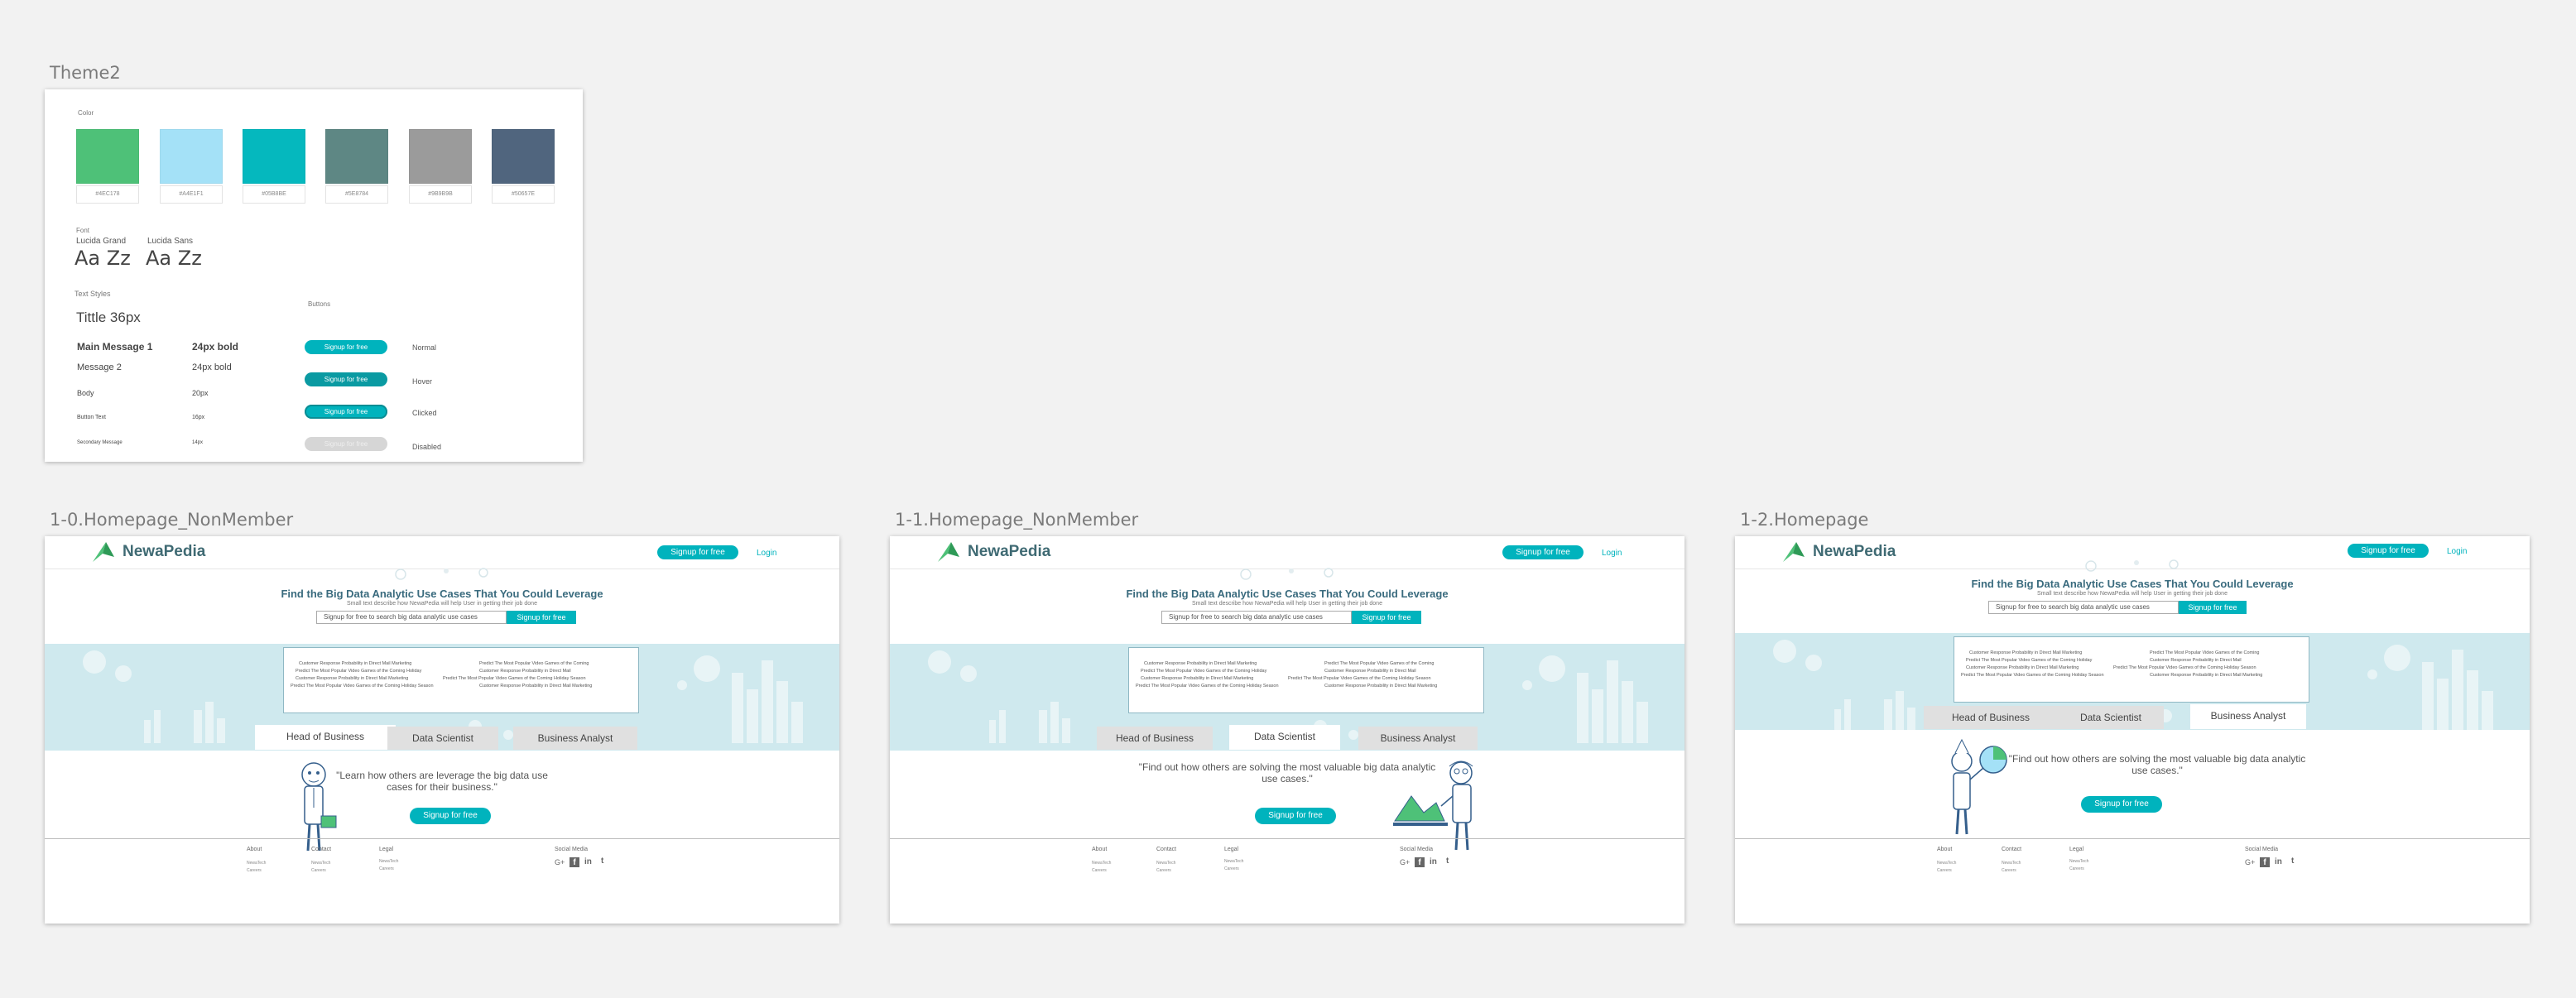  What do you see at coordinates (1794, 552) in the screenshot?
I see `logo-icon` at bounding box center [1794, 552].